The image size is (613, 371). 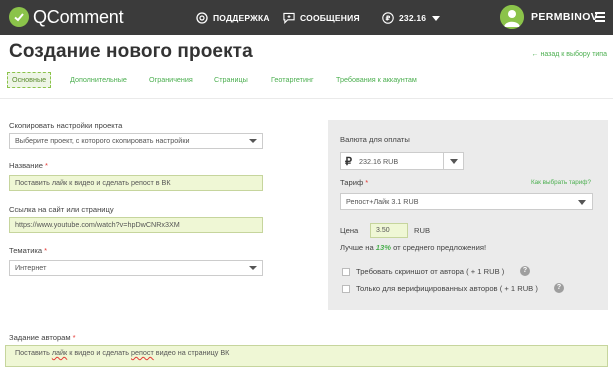 I want to click on task-label-text: Задание авторам, so click(x=40, y=337).